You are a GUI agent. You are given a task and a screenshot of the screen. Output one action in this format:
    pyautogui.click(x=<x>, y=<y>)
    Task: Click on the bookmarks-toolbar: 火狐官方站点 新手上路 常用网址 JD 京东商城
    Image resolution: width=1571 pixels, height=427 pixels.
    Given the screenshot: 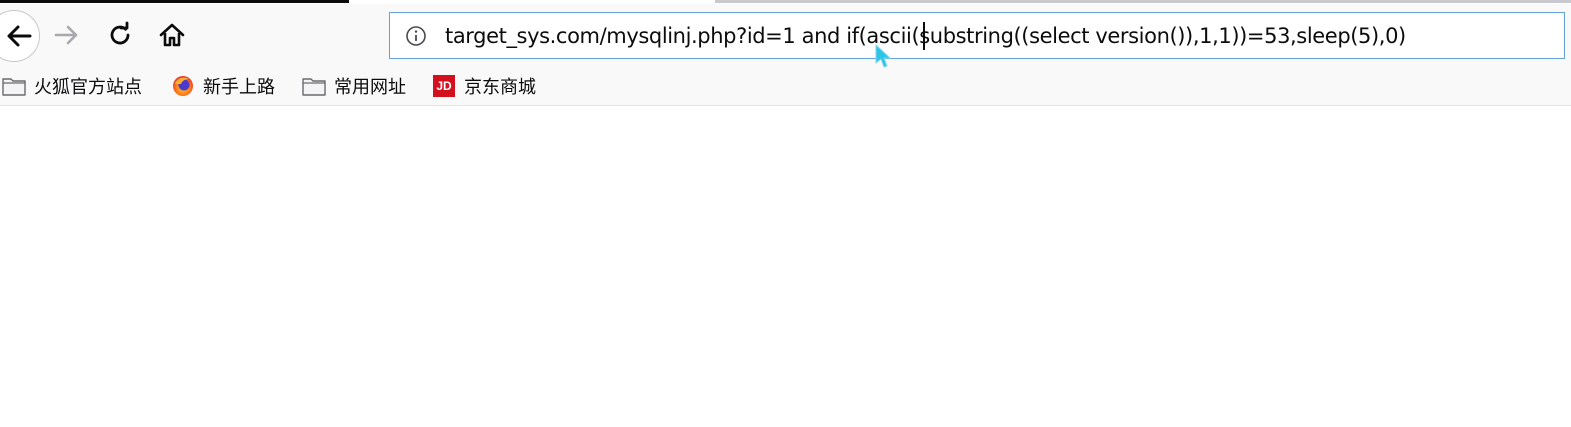 What is the action you would take?
    pyautogui.click(x=785, y=87)
    